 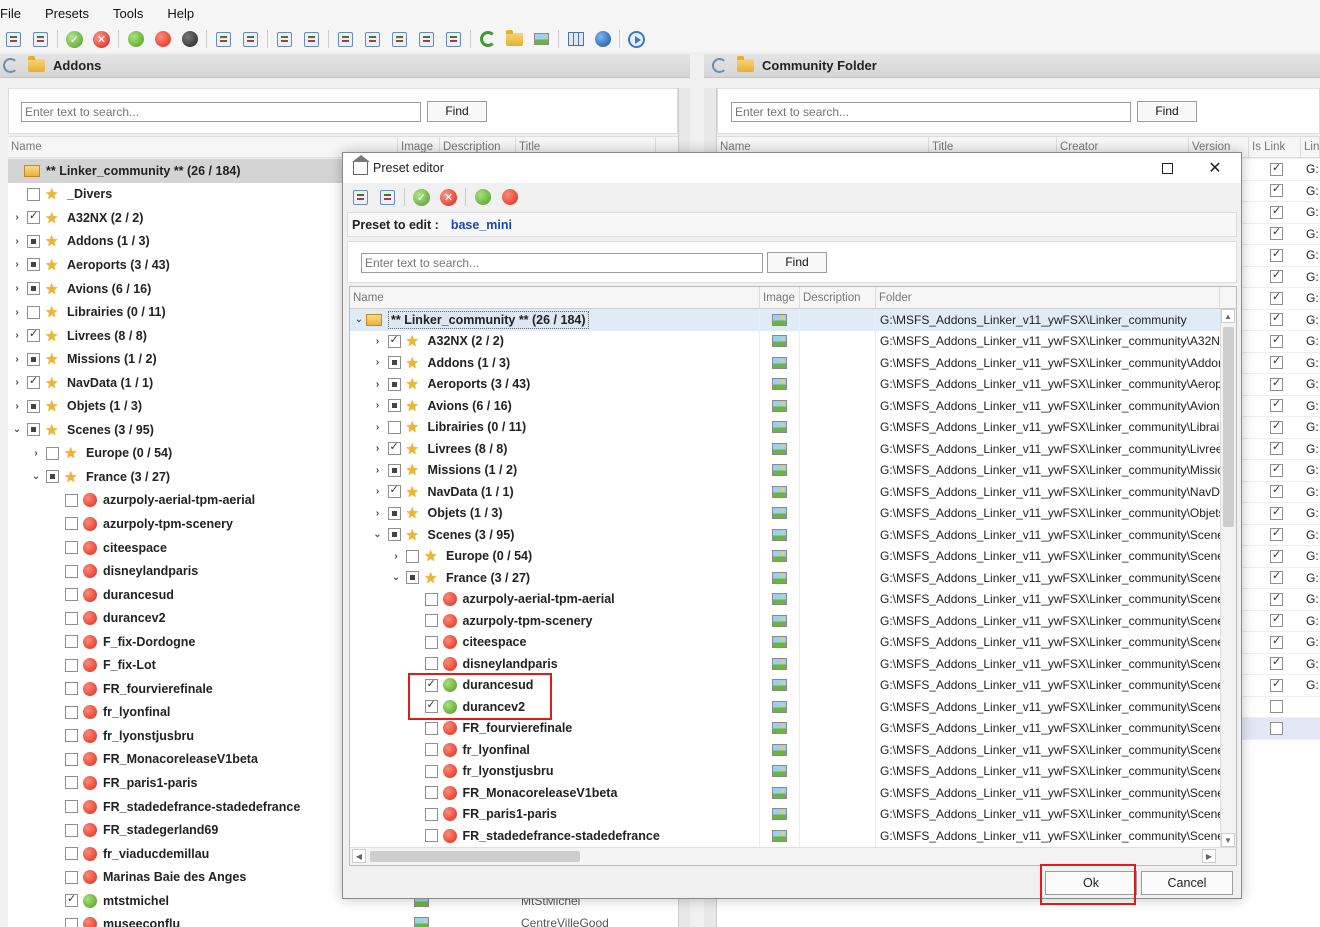 I want to click on tree-row: ★ _Divers, so click(x=178, y=195).